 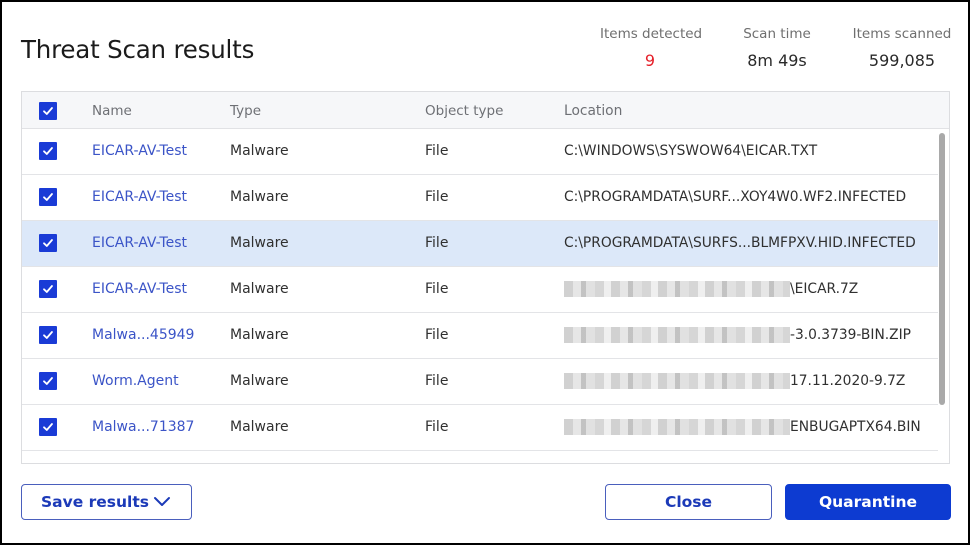 I want to click on save-results-label: Save results, so click(x=95, y=502).